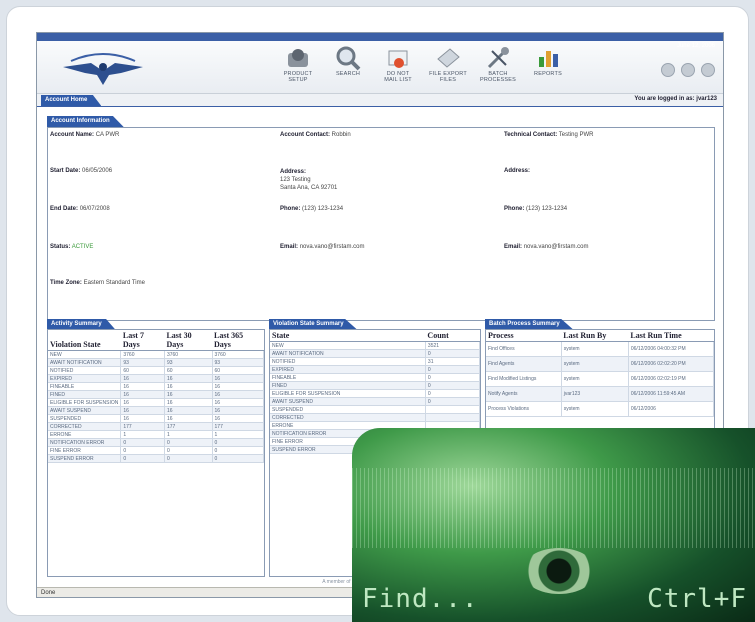 Image resolution: width=755 pixels, height=622 pixels. I want to click on logged-in-text: You are logged in as: jvar123, so click(675, 99).